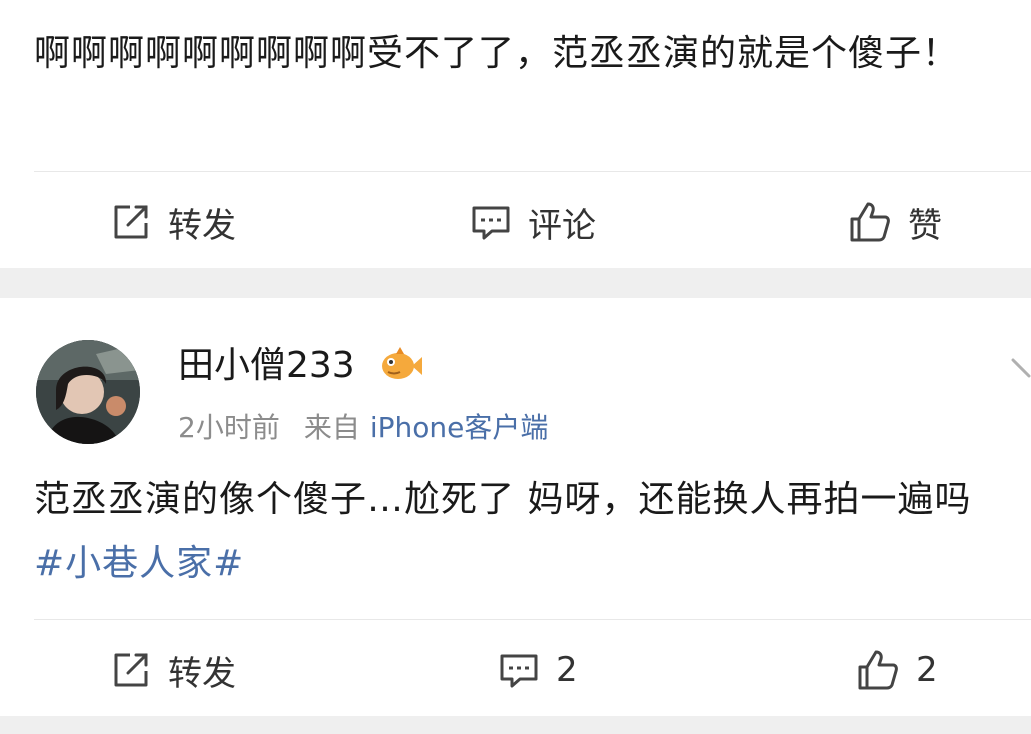  Describe the element at coordinates (925, 225) in the screenshot. I see `like-label: 赞` at that location.